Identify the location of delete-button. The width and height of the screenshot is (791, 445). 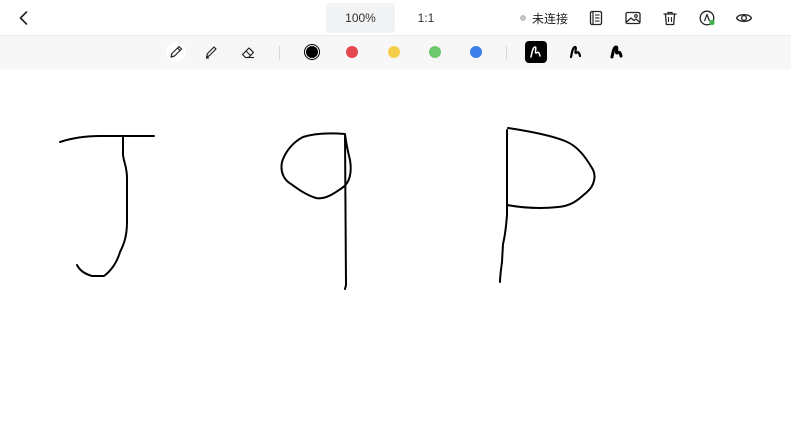
(670, 18).